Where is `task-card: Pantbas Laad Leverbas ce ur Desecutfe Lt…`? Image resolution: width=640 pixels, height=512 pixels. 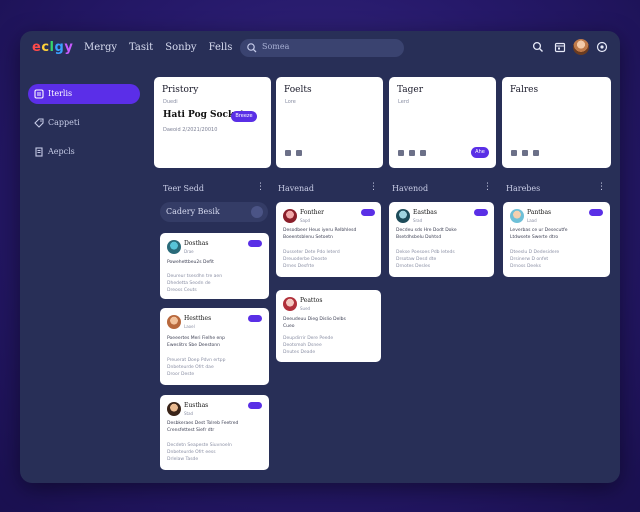
task-card: Pantbas Laad Leverbas ce ur Desecutfe Lt… is located at coordinates (556, 239).